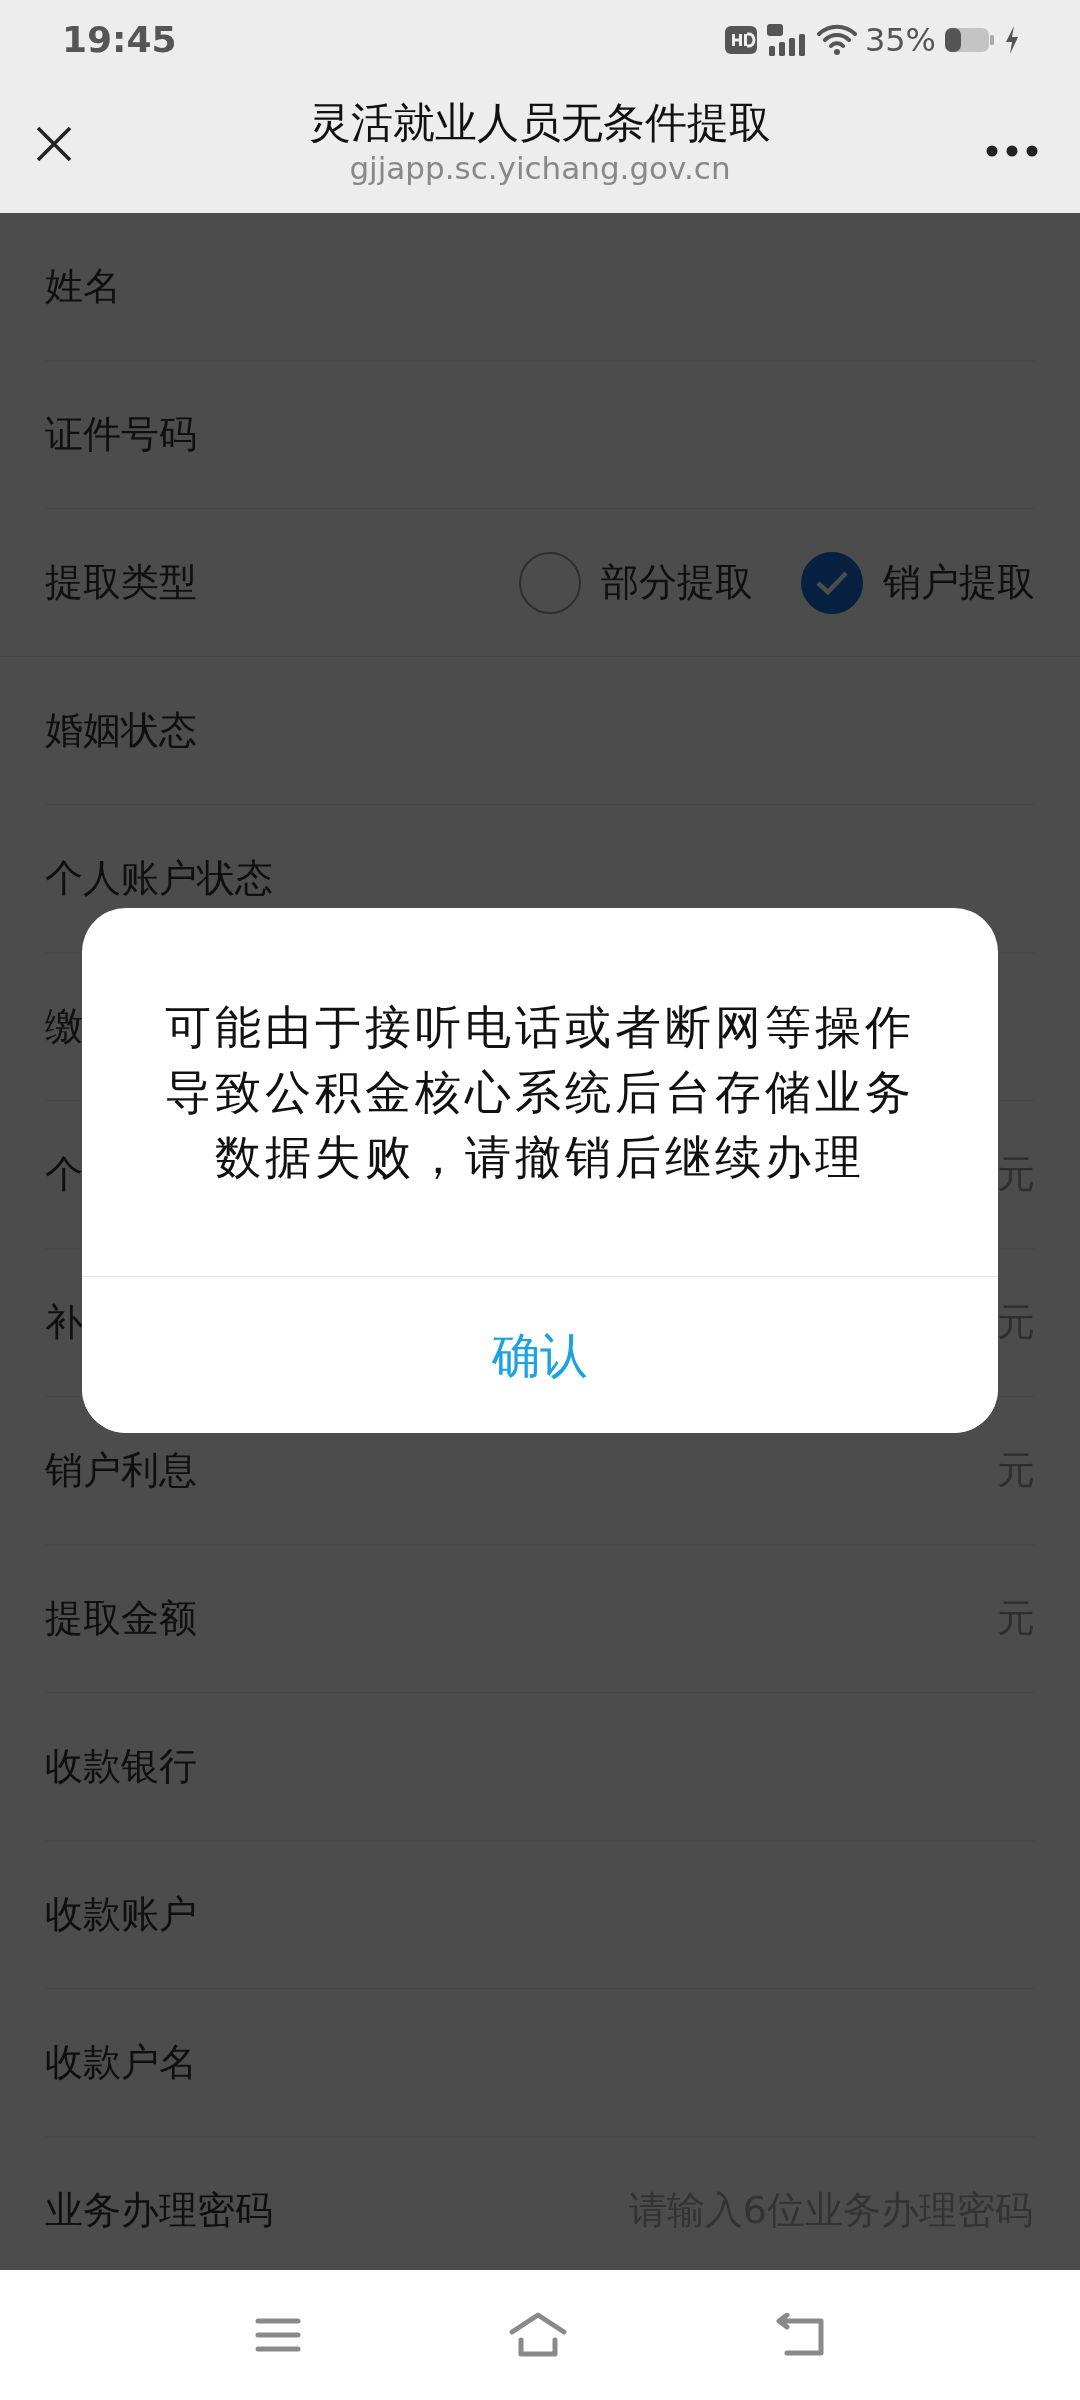  I want to click on charging-icon, so click(1012, 40).